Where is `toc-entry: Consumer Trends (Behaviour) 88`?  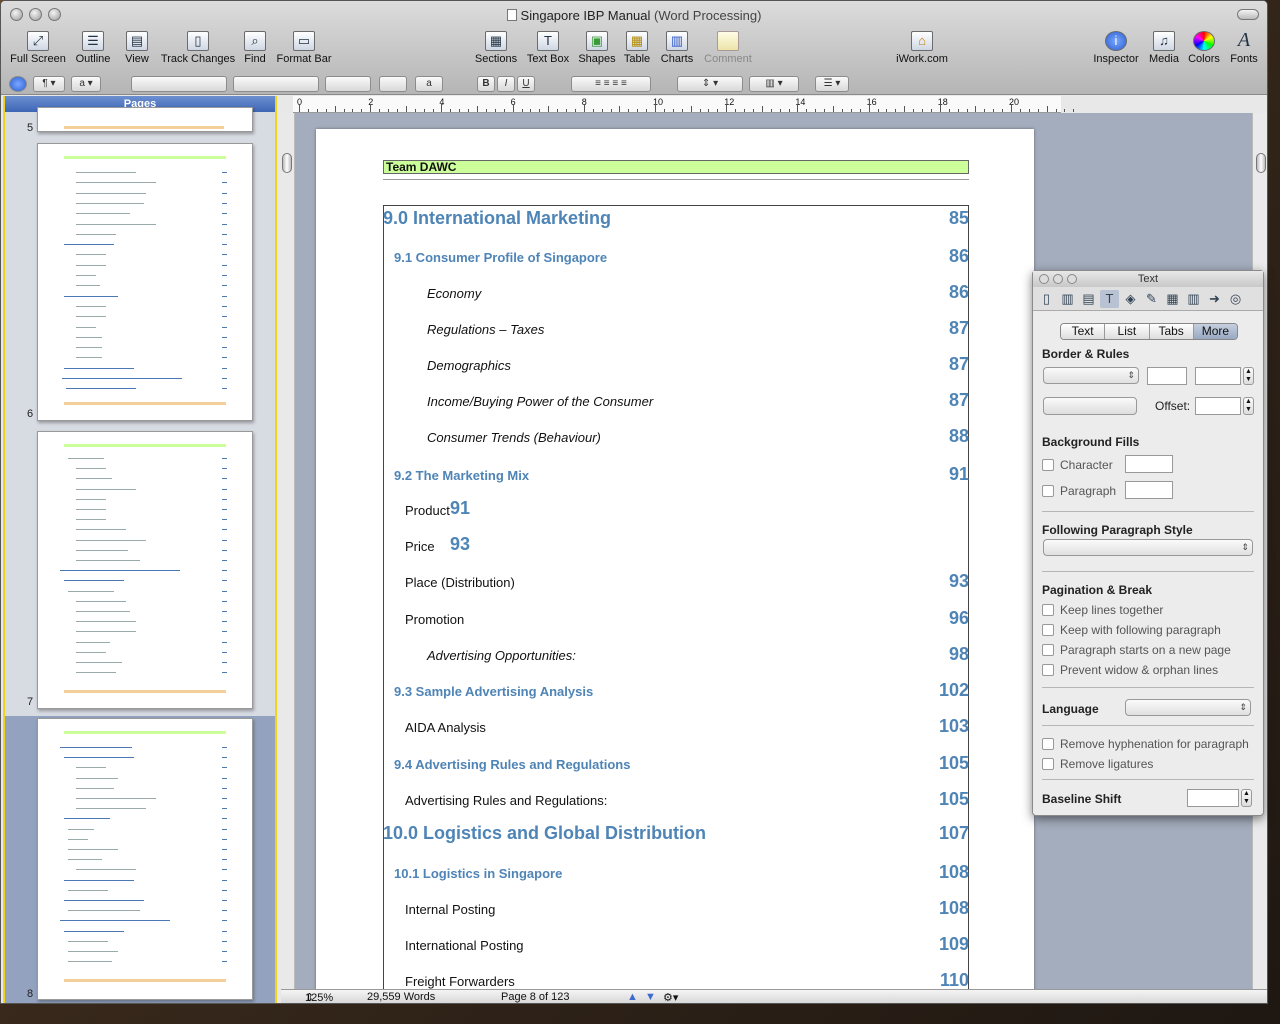
toc-entry: Consumer Trends (Behaviour) 88 is located at coordinates (676, 438).